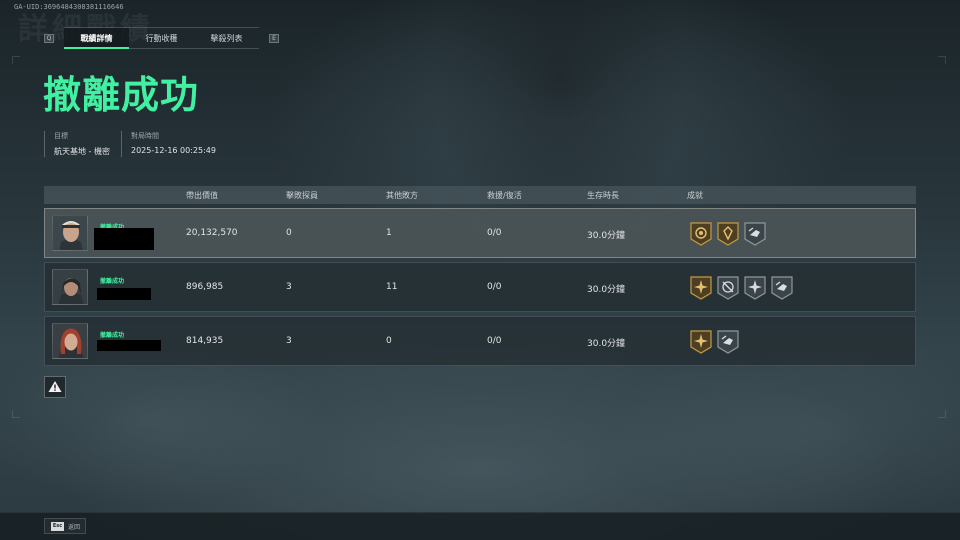 Image resolution: width=960 pixels, height=540 pixels. What do you see at coordinates (392, 287) in the screenshot?
I see `other-defeated: 11` at bounding box center [392, 287].